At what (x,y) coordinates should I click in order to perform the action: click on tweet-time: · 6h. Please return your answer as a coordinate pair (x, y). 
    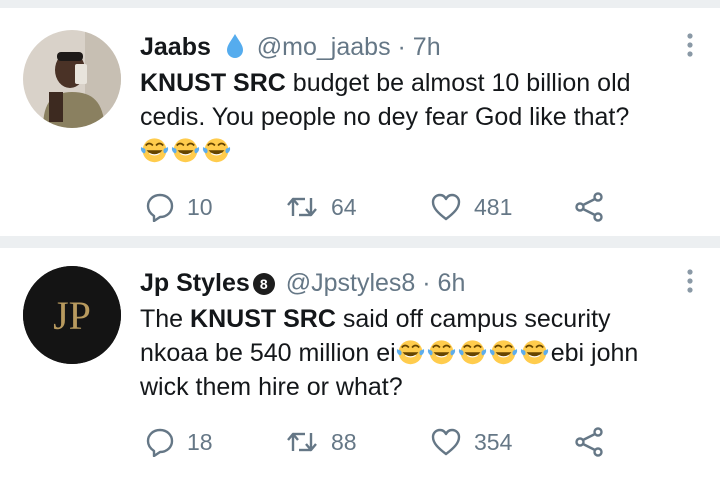
    Looking at the image, I should click on (443, 283).